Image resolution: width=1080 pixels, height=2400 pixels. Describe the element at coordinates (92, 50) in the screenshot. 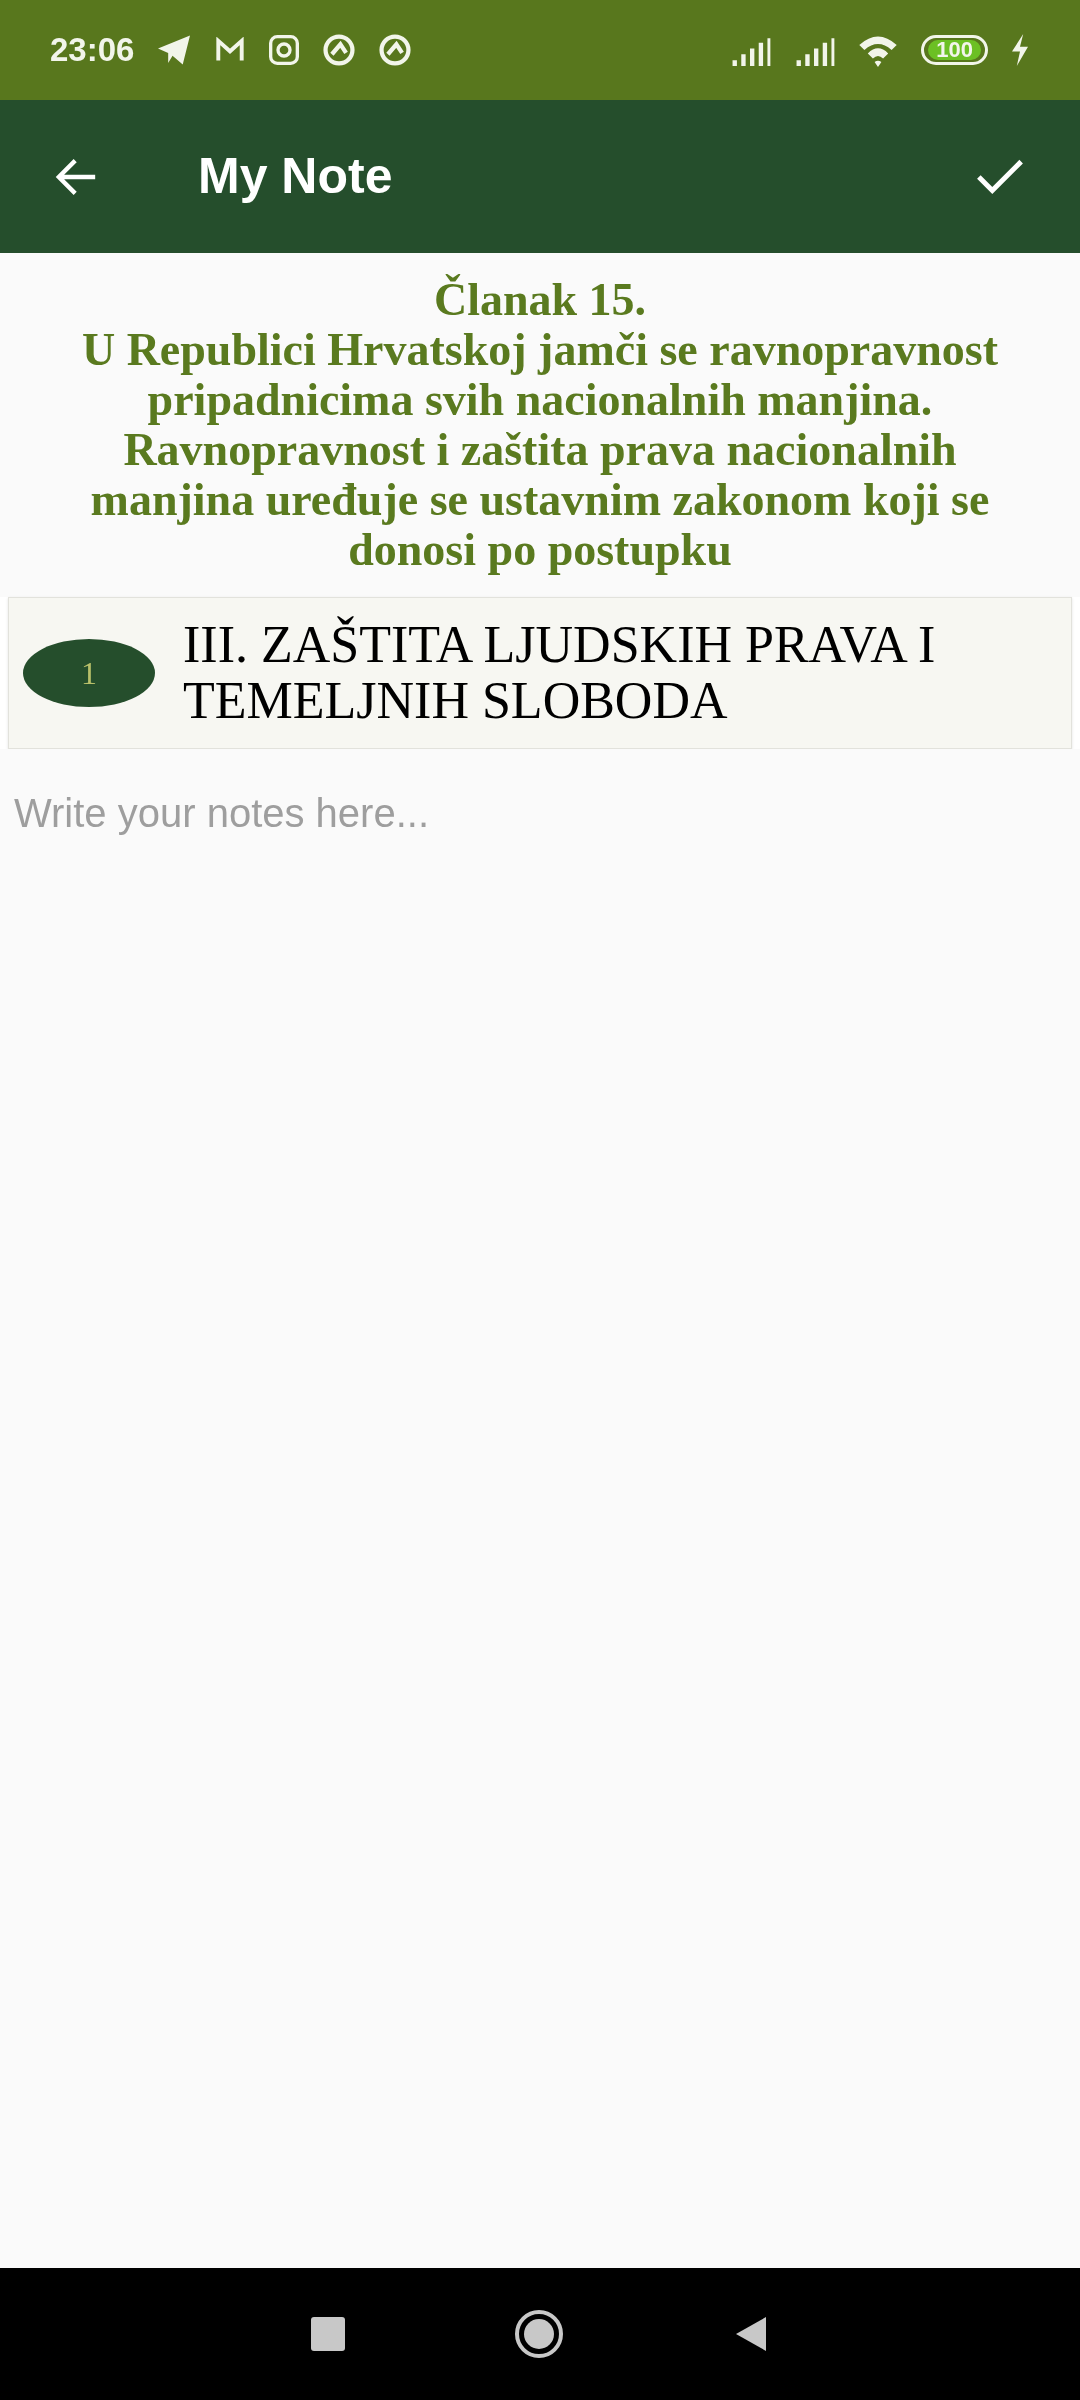

I see `status-time: 23:06` at that location.